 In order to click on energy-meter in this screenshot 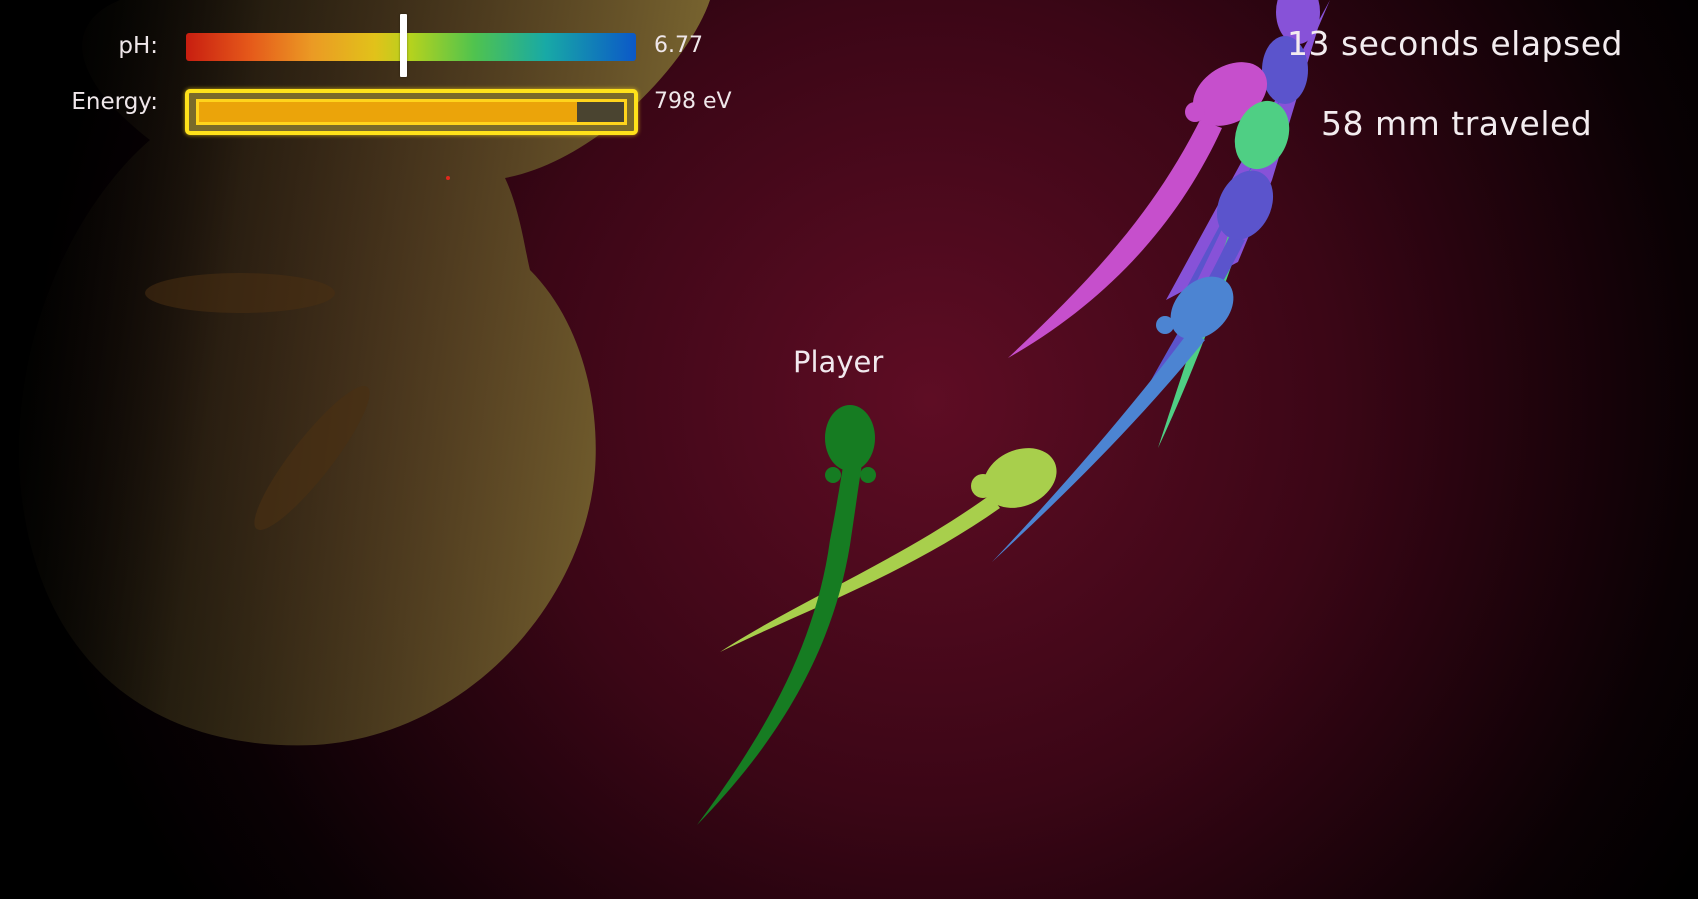, I will do `click(411, 112)`.